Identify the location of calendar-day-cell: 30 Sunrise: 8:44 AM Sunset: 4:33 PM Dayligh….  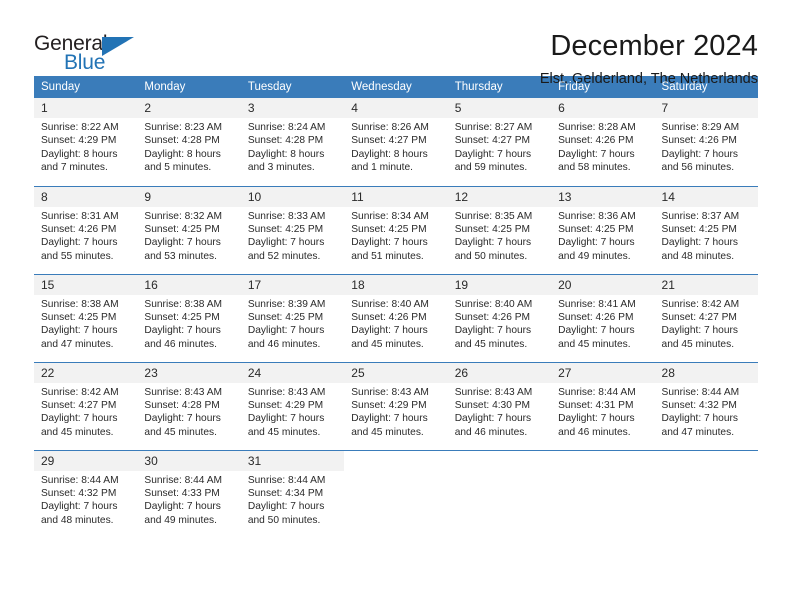
(189, 493).